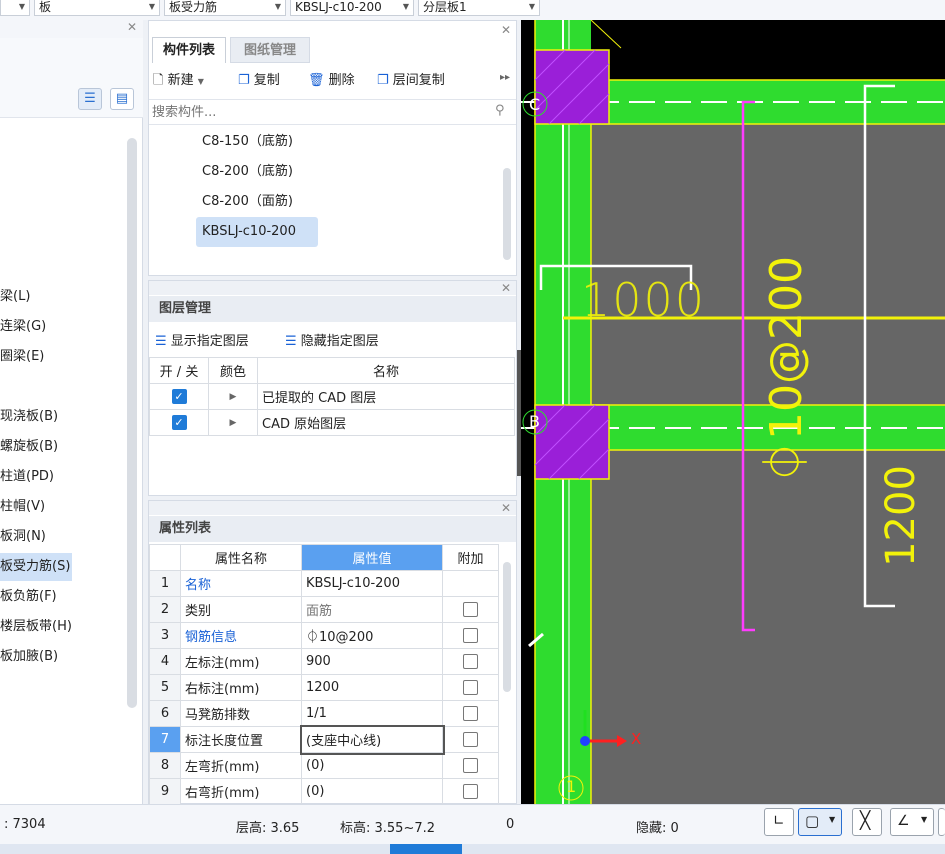 This screenshot has width=945, height=854. What do you see at coordinates (332, 529) in the screenshot?
I see `panel-title: 属性列表` at bounding box center [332, 529].